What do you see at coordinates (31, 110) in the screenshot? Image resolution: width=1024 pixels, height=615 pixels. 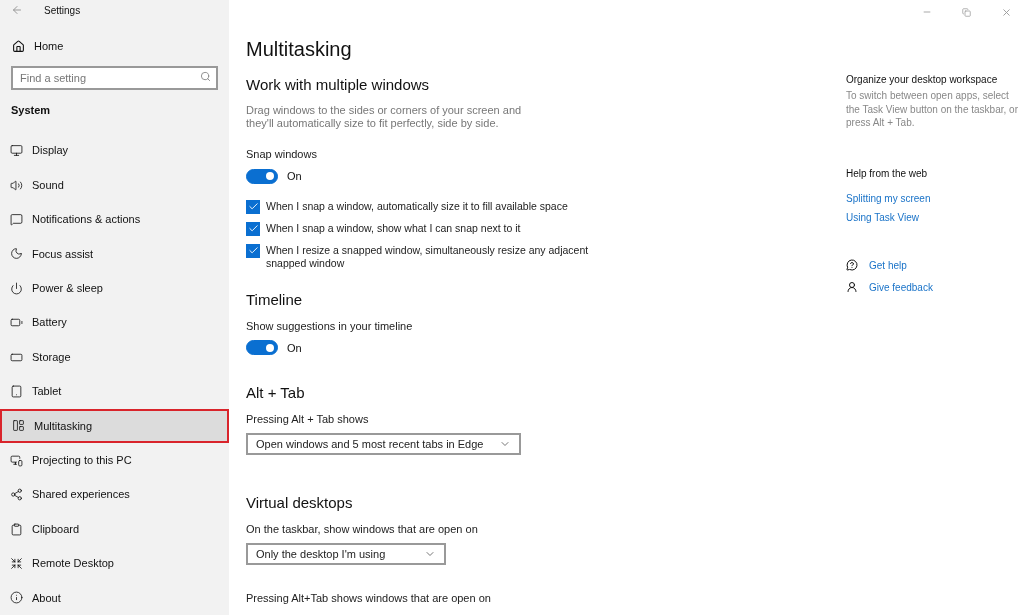 I see `section-heading: System` at bounding box center [31, 110].